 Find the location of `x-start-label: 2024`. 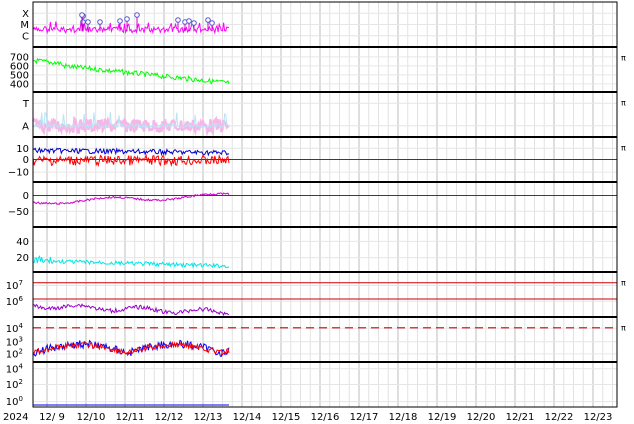

x-start-label: 2024 is located at coordinates (15, 417).